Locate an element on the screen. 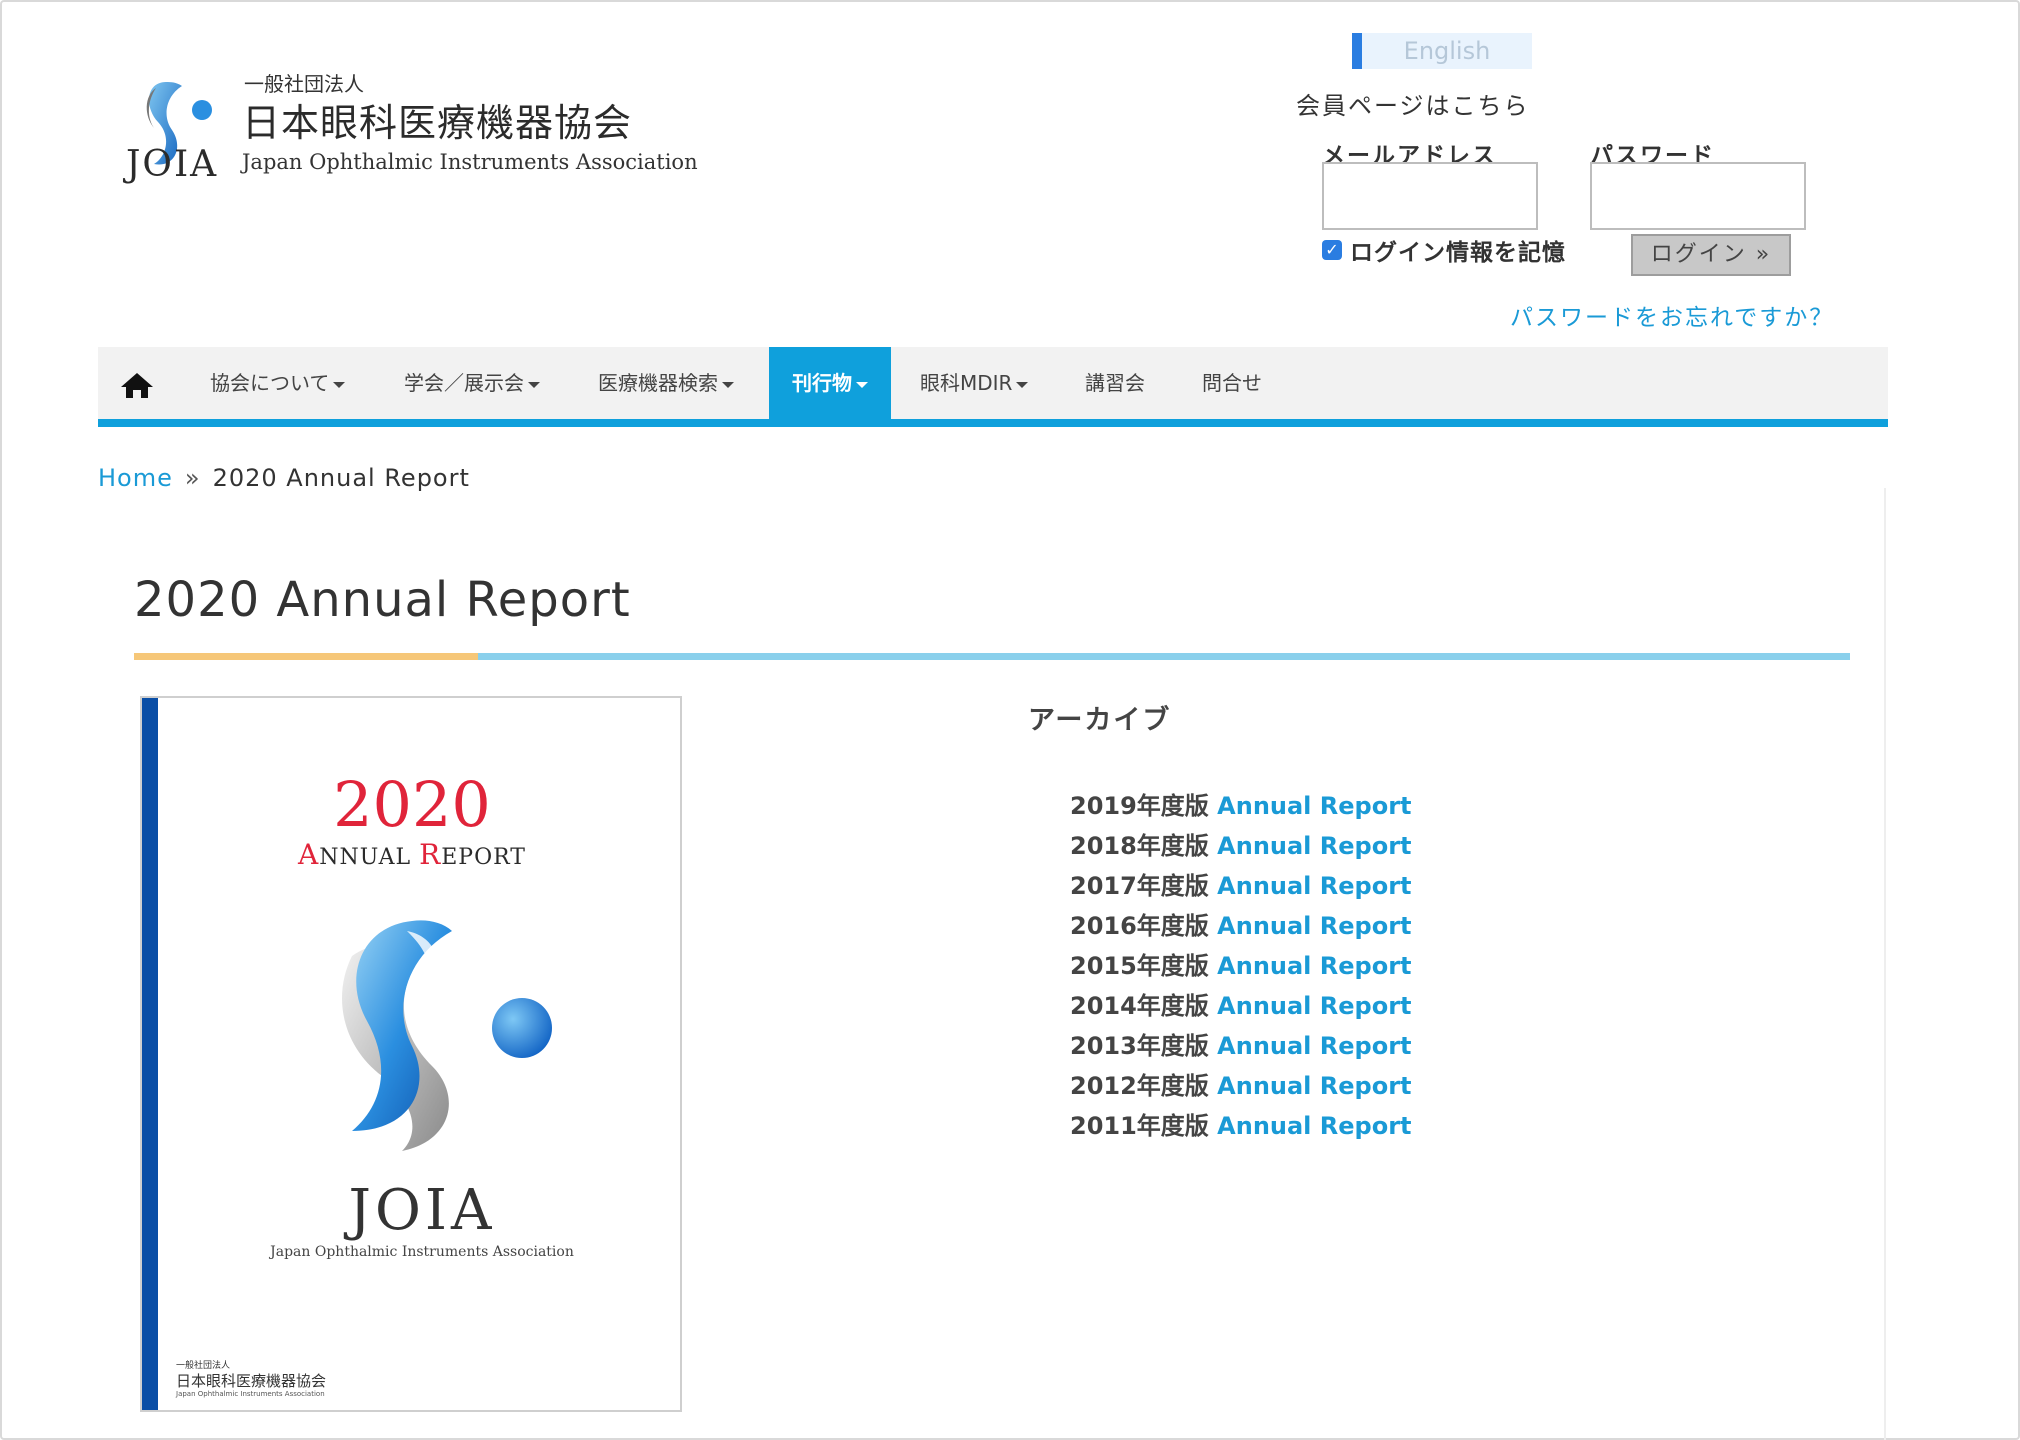 Image resolution: width=2020 pixels, height=1440 pixels. language-accent is located at coordinates (1357, 51).